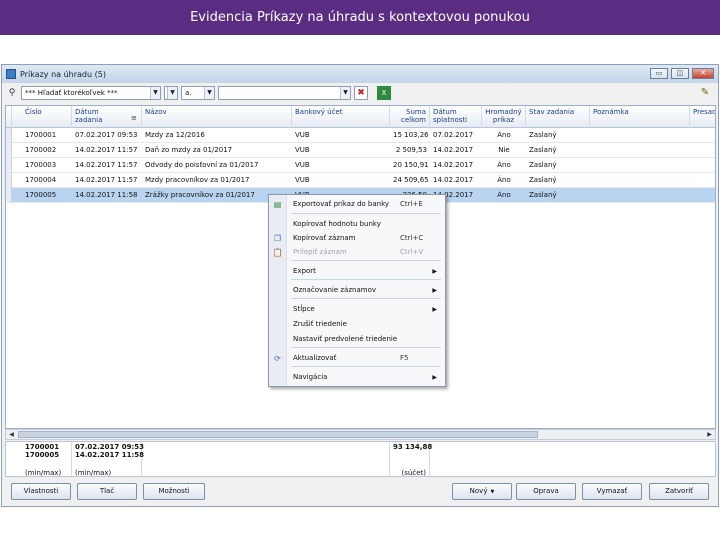 This screenshot has width=720, height=540. Describe the element at coordinates (198, 93) in the screenshot. I see `operator-select: a. ▼` at that location.